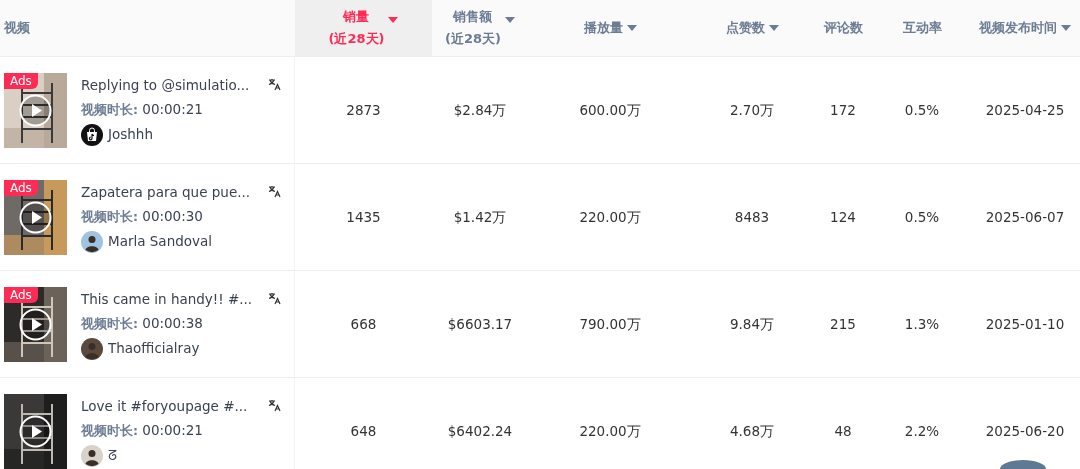 This screenshot has width=1080, height=469. I want to click on revenue-value: $2.84万, so click(480, 110).